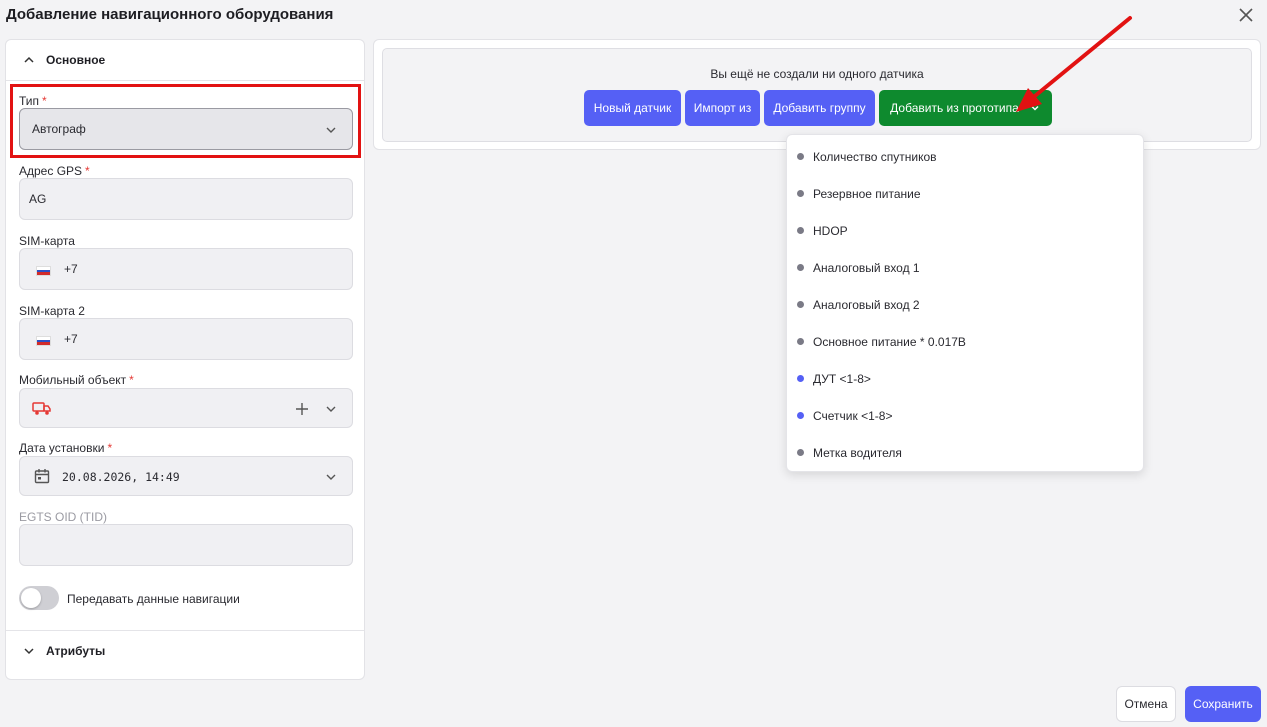  I want to click on egts-input, so click(186, 545).